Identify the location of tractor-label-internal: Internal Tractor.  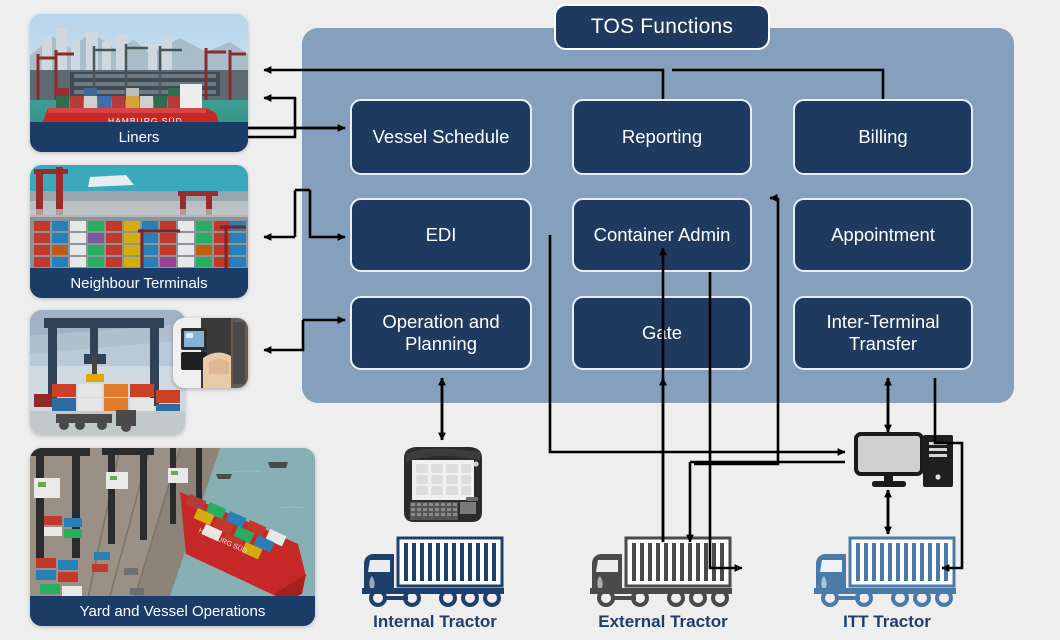
(435, 621).